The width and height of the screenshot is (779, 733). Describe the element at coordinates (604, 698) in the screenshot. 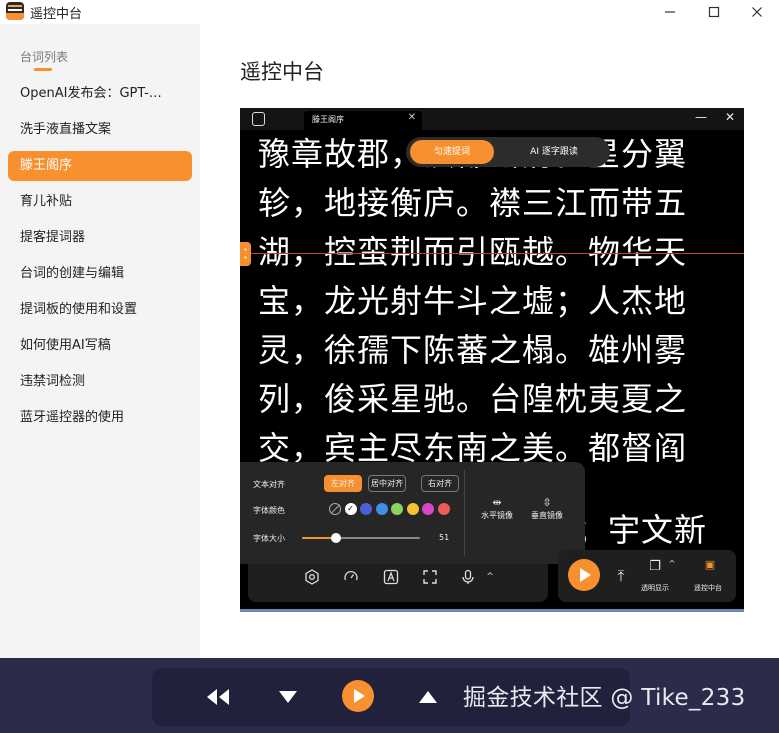

I see `watermark: 掘金技术社区 @ Tike_233` at that location.